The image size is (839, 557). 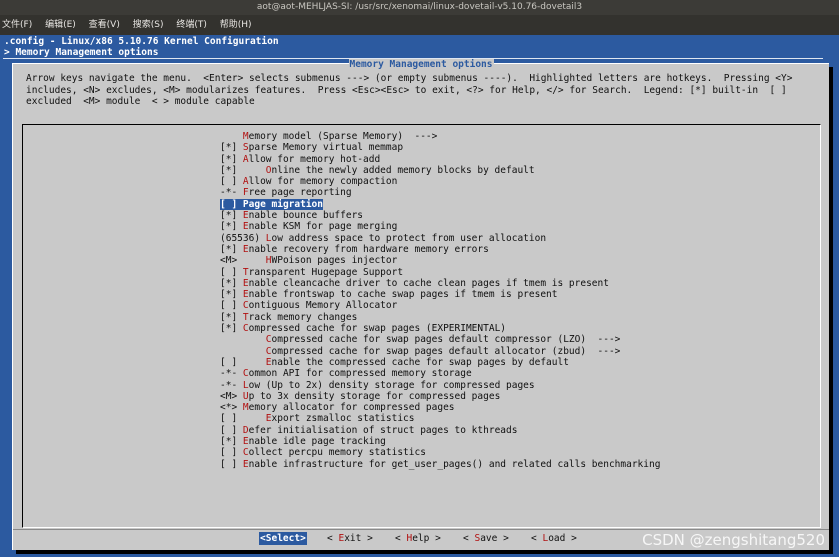 I want to click on option-item-text: [ ] Transparent Hugepage Support, so click(x=311, y=272).